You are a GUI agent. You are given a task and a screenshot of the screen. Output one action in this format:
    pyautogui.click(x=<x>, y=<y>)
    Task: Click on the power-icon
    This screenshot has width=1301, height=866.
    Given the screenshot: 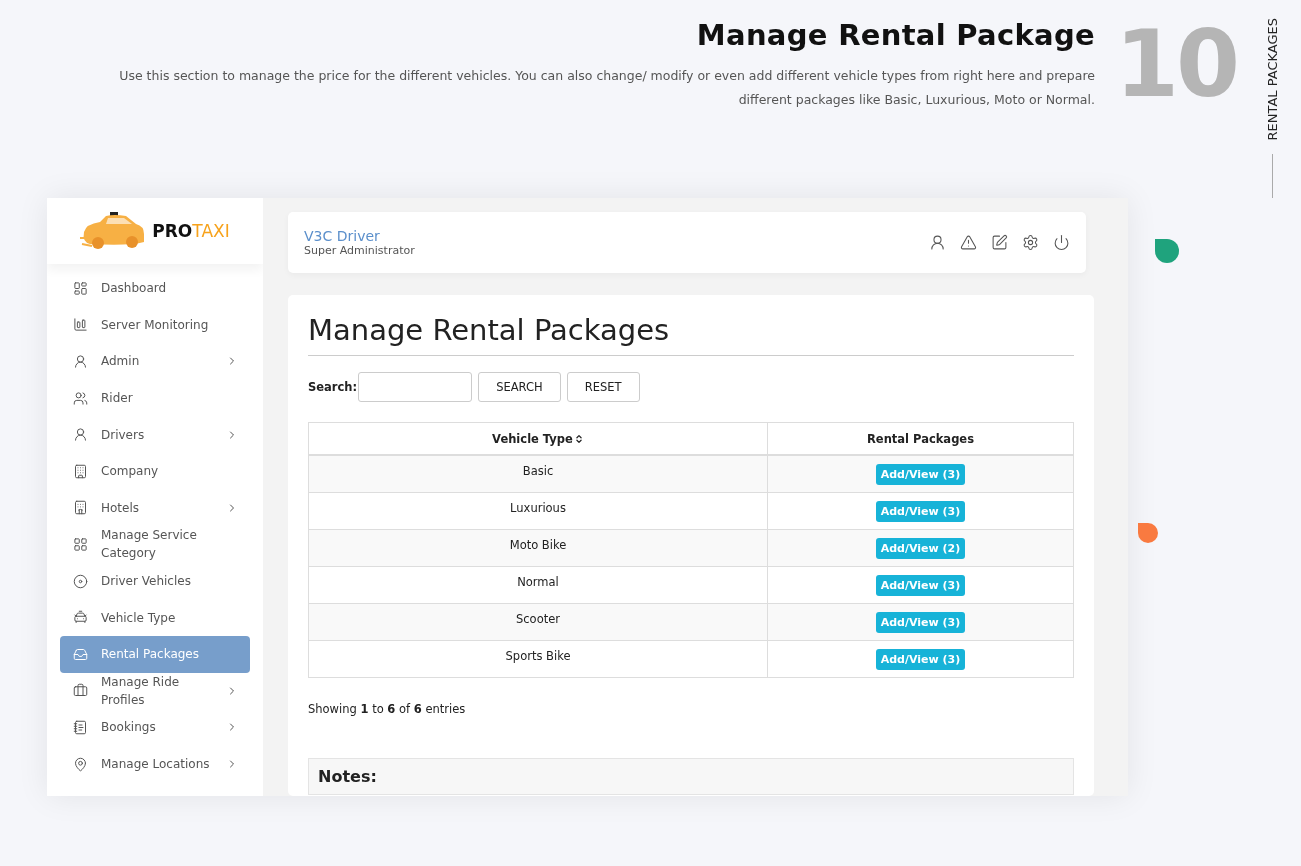 What is the action you would take?
    pyautogui.click(x=1061, y=242)
    